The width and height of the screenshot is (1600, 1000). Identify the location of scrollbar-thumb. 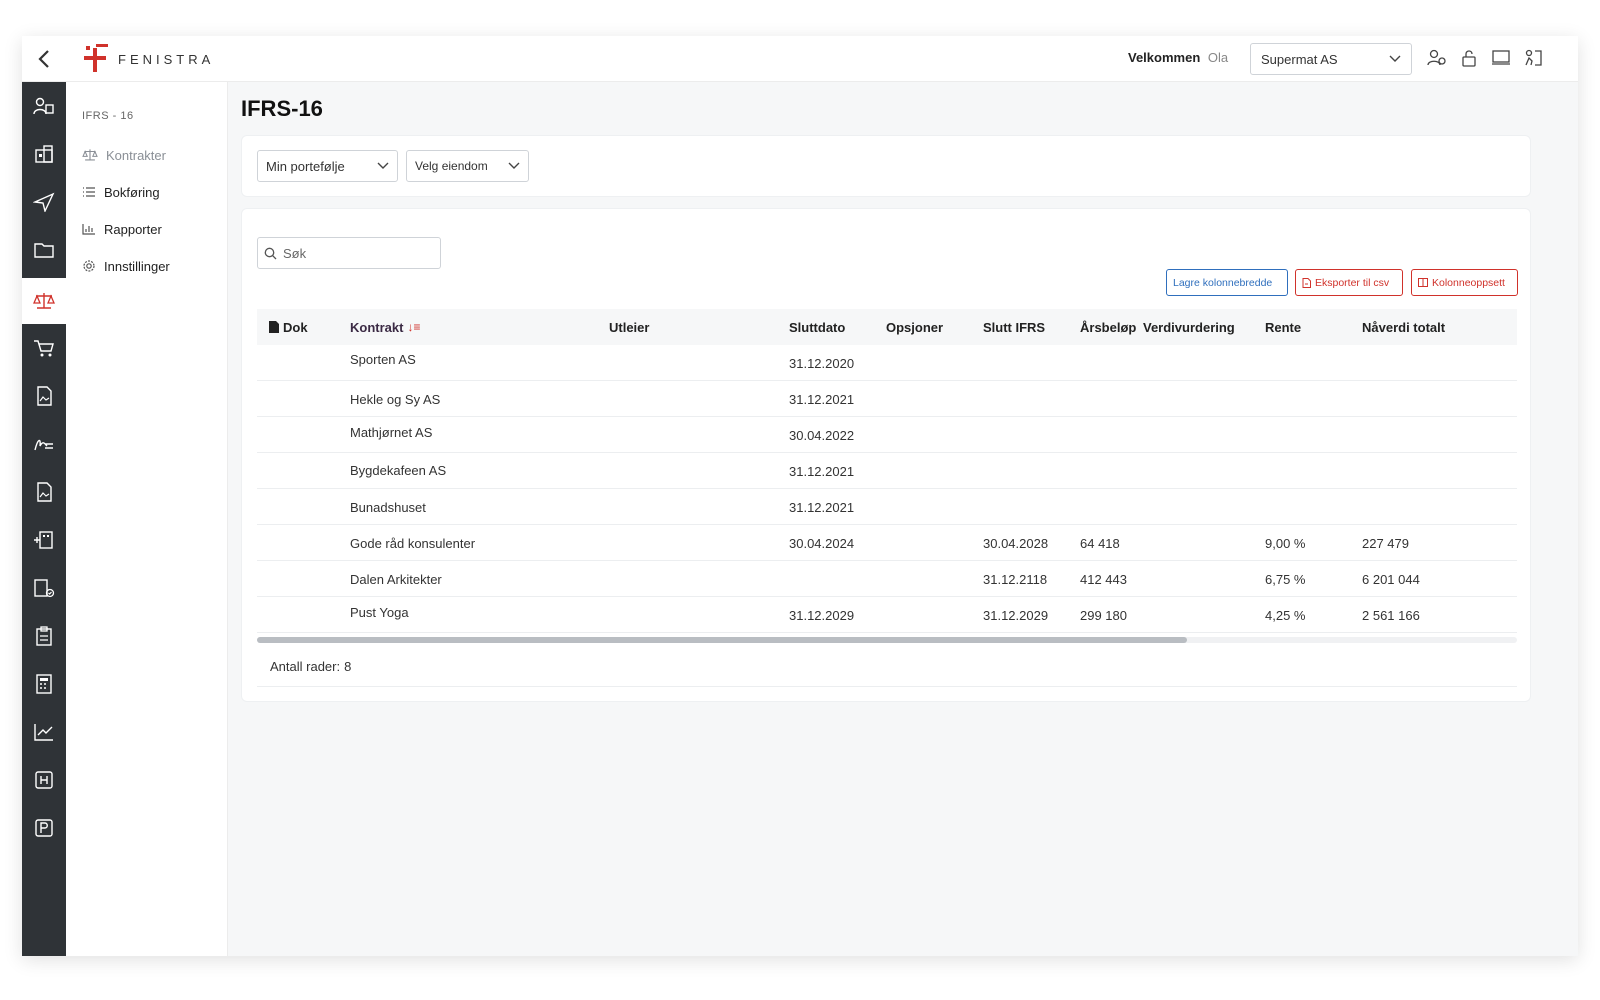
(722, 640).